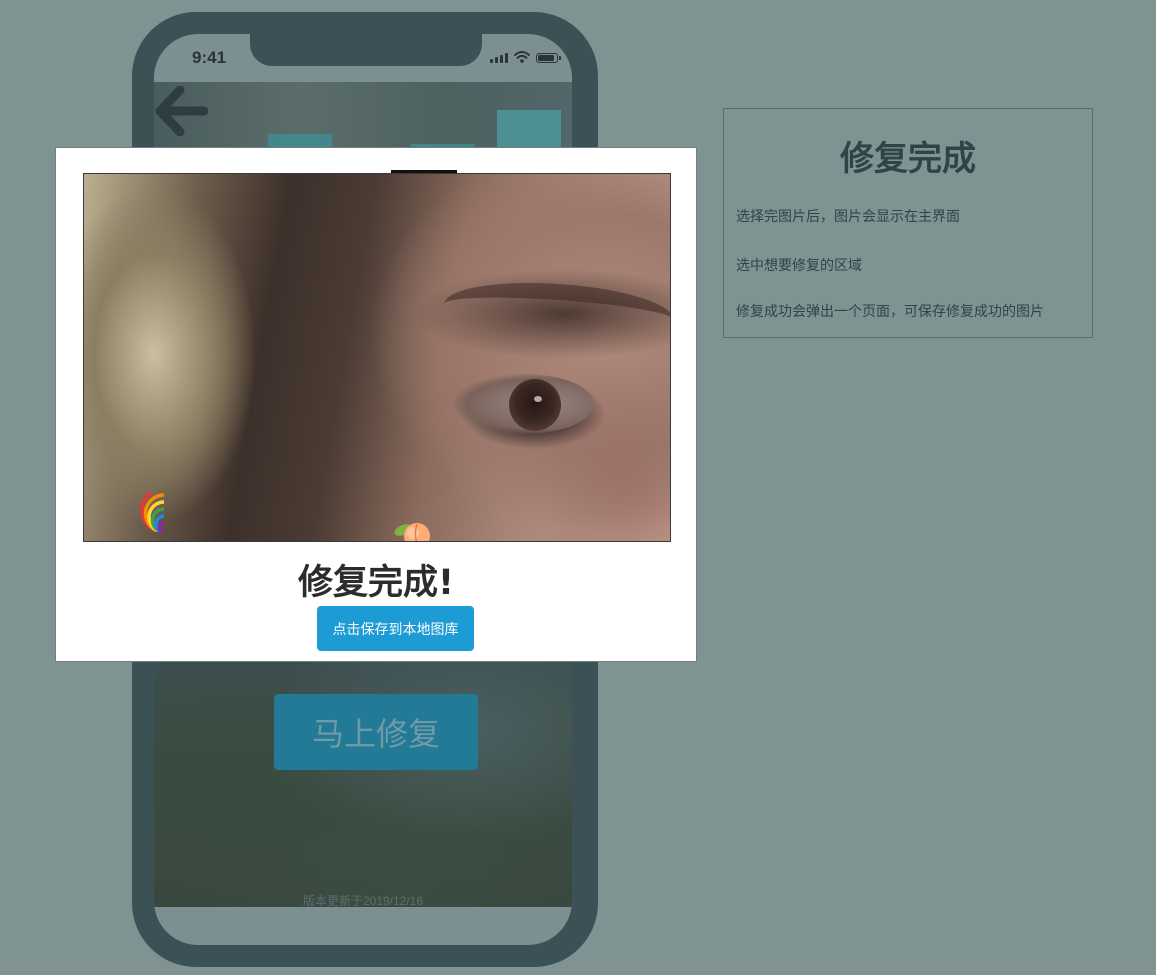  What do you see at coordinates (890, 312) in the screenshot?
I see `info-line: 修复成功会弹出一个页面，可保存修复成功的图片` at bounding box center [890, 312].